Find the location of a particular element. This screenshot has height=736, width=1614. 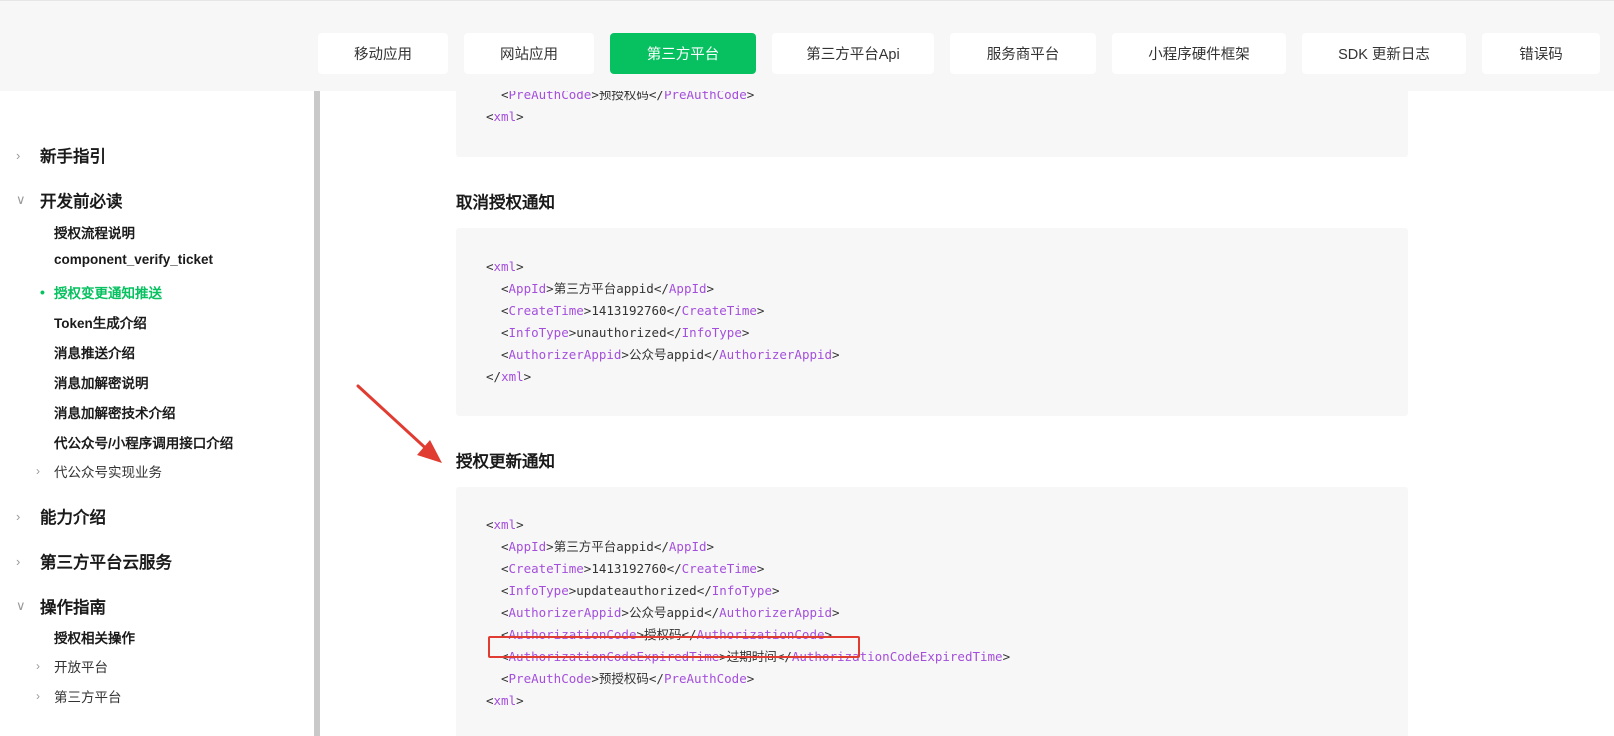

sidebar-item-must-read: ∨ 开发前必读 is located at coordinates (69, 200).